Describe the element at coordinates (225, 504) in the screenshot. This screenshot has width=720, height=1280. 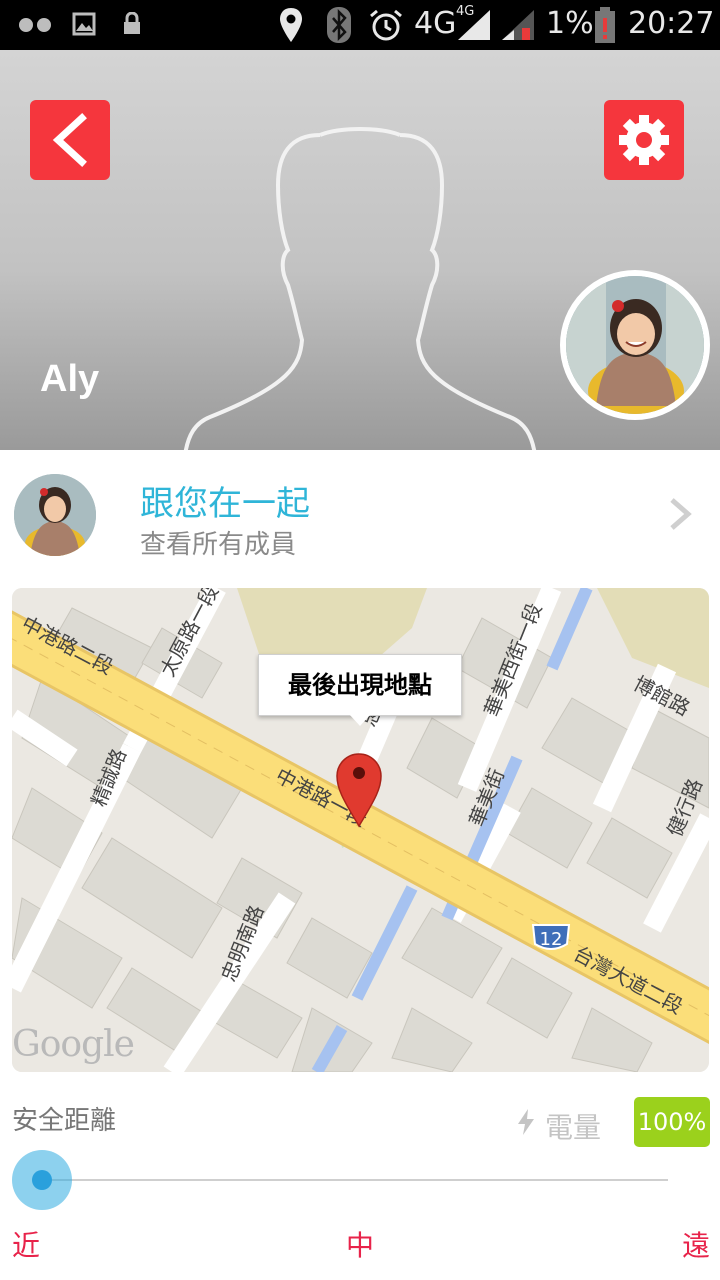
I see `members-title: 跟您在一起` at that location.